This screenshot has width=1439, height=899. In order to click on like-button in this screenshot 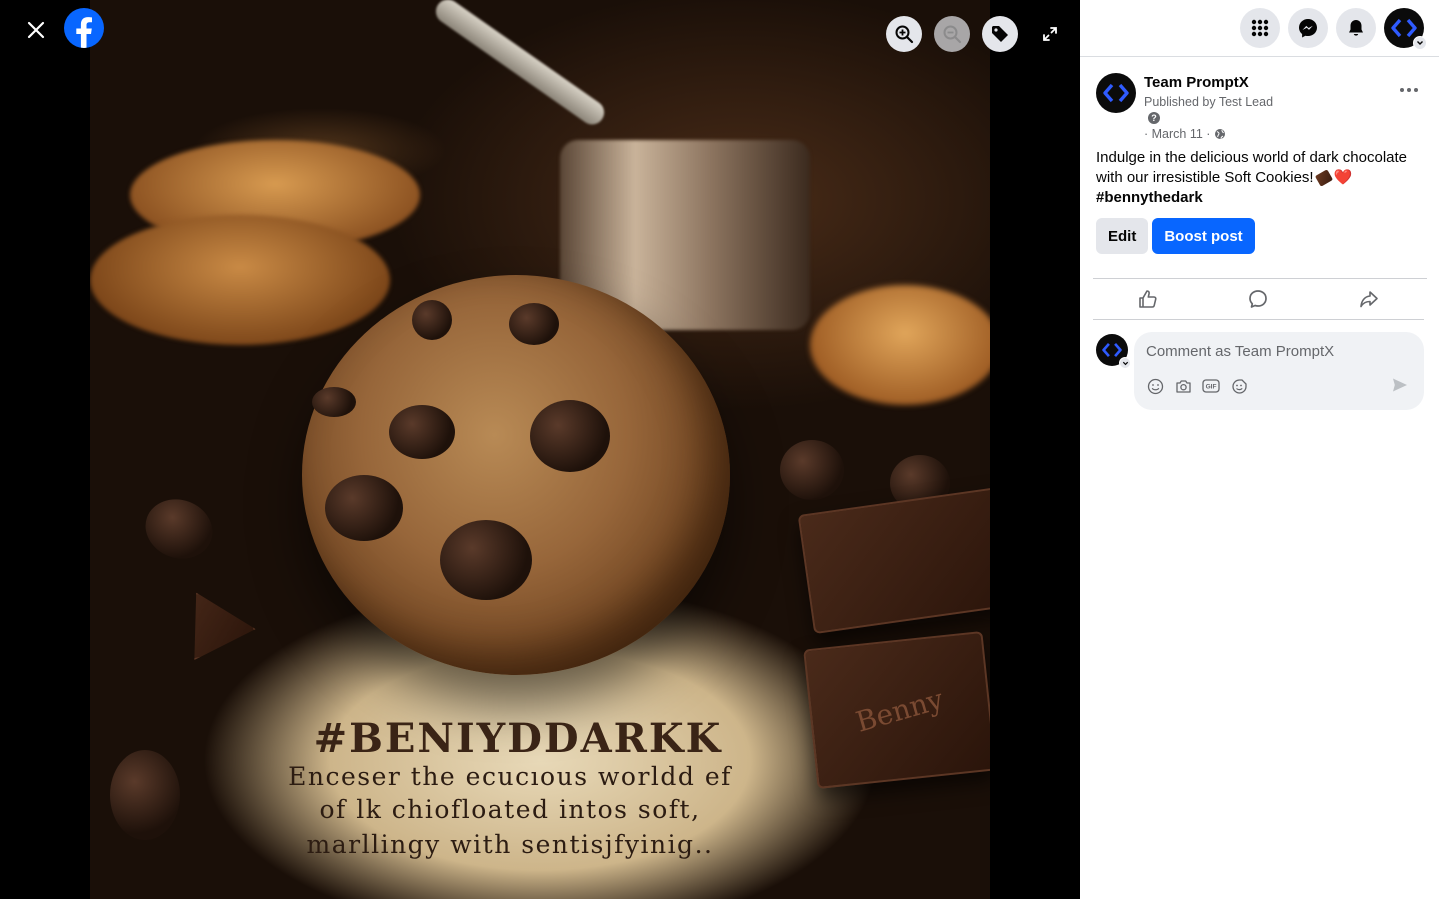, I will do `click(1148, 299)`.